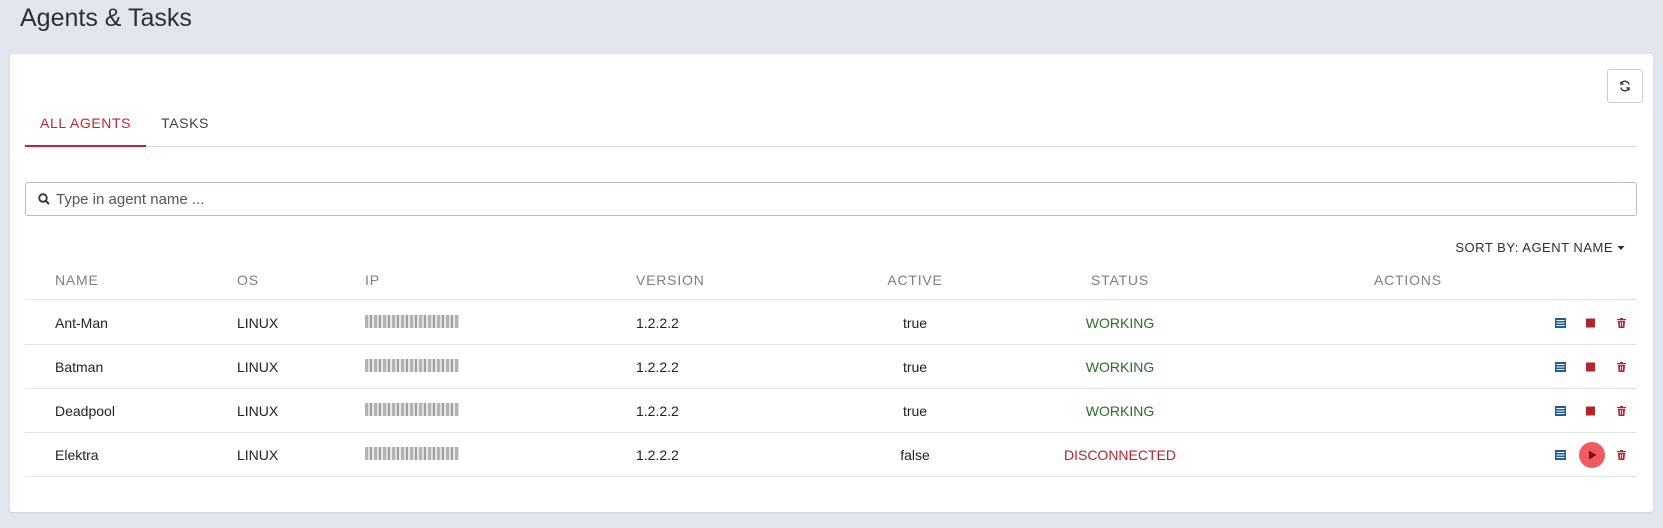 The image size is (1663, 528). I want to click on col-header-version: VERSION, so click(670, 280).